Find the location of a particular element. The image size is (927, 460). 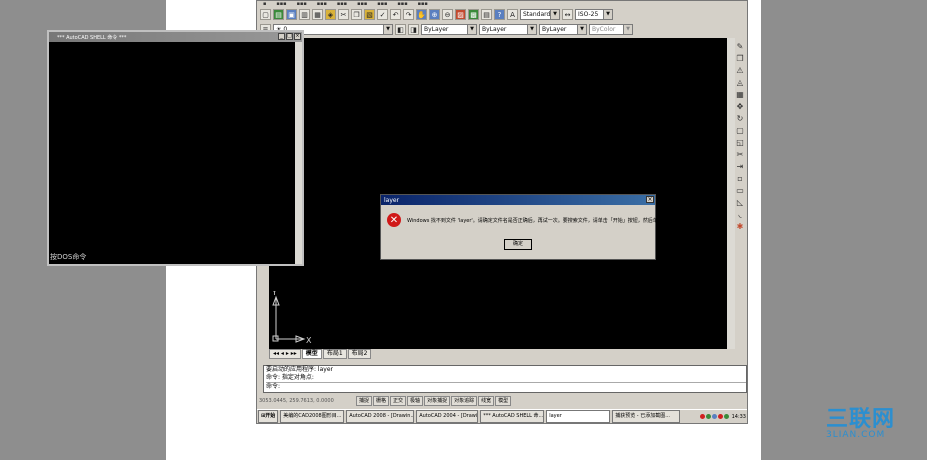

break-icon: ▫ is located at coordinates (740, 178).